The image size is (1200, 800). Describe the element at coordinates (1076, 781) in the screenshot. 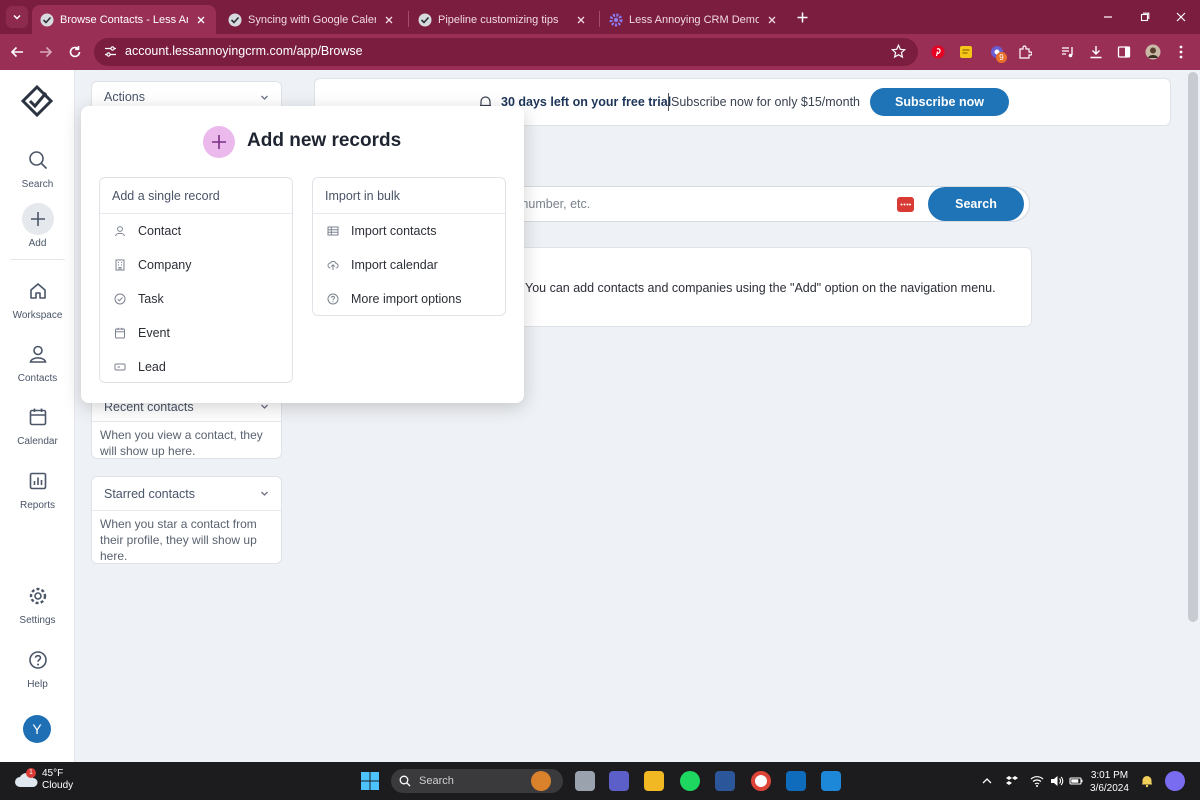

I see `battery-icon` at that location.